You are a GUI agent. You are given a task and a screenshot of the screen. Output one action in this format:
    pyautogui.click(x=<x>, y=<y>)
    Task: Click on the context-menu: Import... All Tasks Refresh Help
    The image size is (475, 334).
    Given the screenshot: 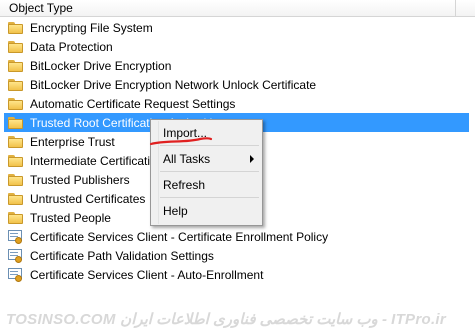 What is the action you would take?
    pyautogui.click(x=206, y=172)
    